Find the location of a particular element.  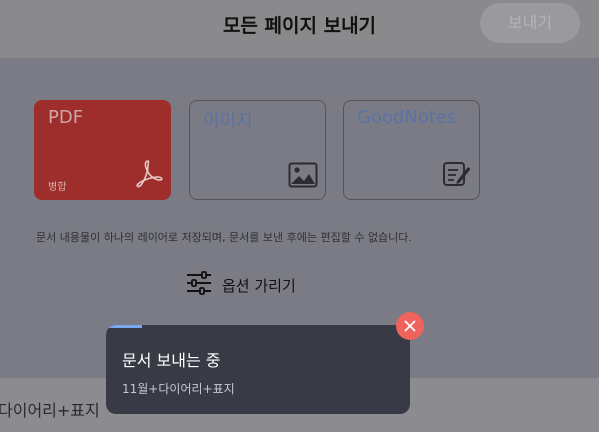

format-label-pdf: PDF is located at coordinates (66, 117).